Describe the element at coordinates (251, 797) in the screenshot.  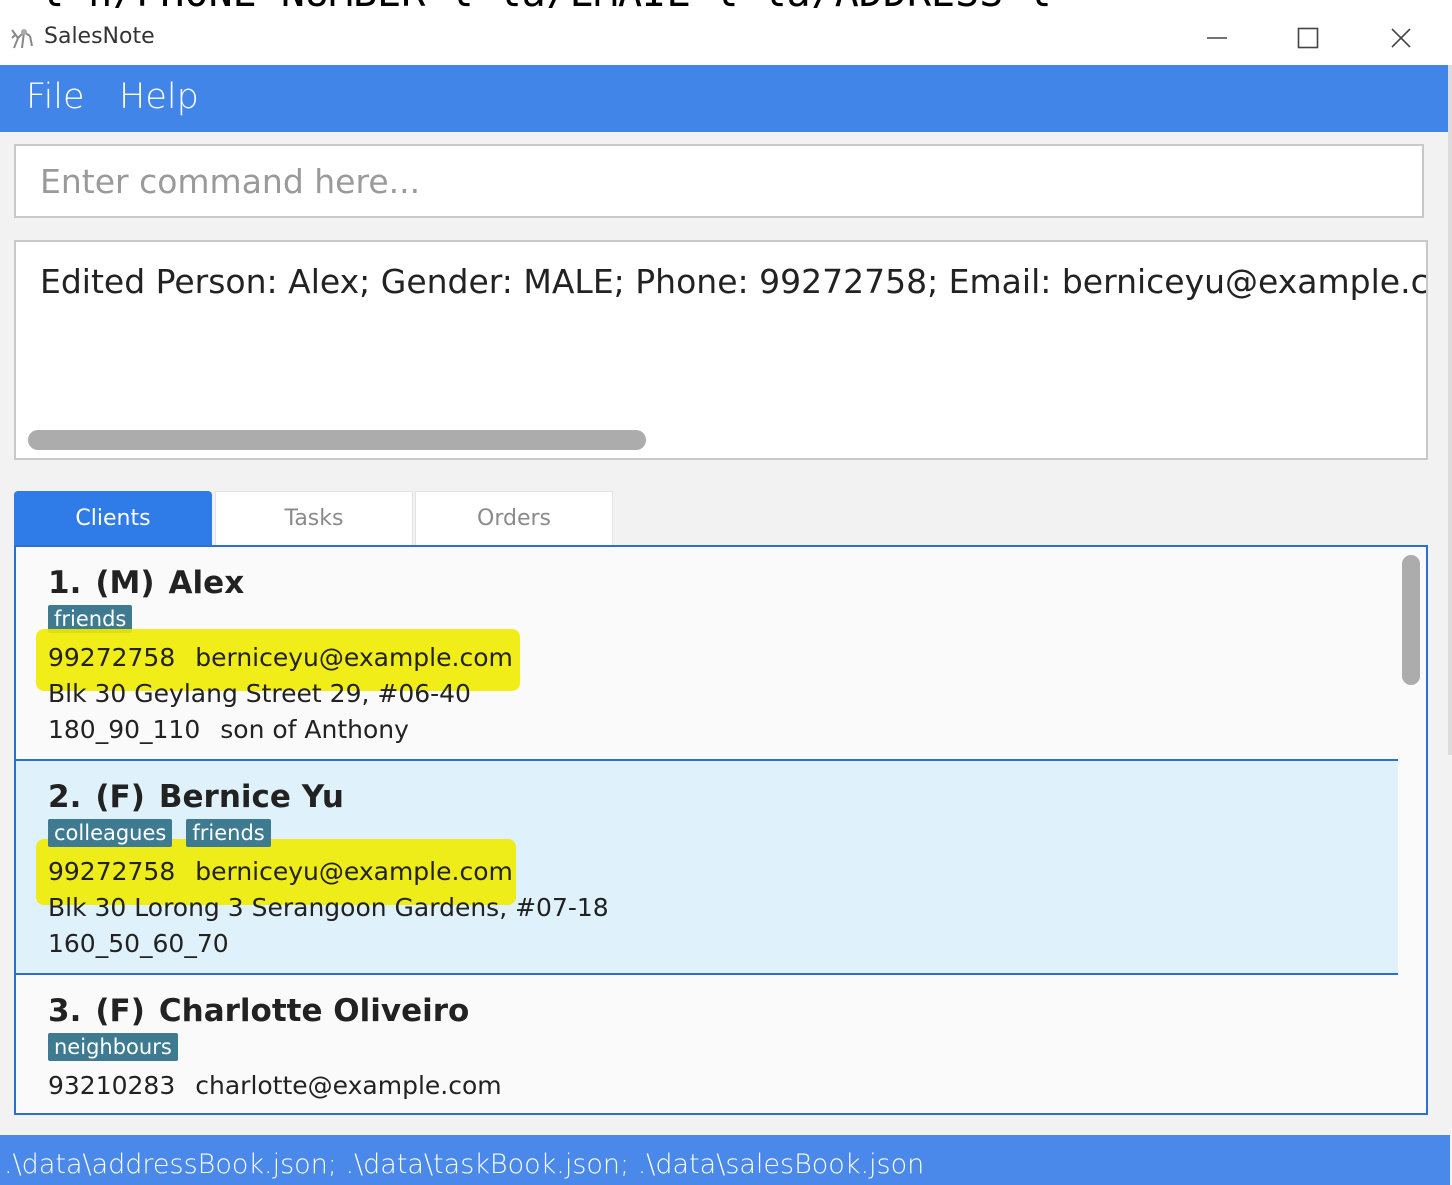
I see `client-name: Bernice Yu` at that location.